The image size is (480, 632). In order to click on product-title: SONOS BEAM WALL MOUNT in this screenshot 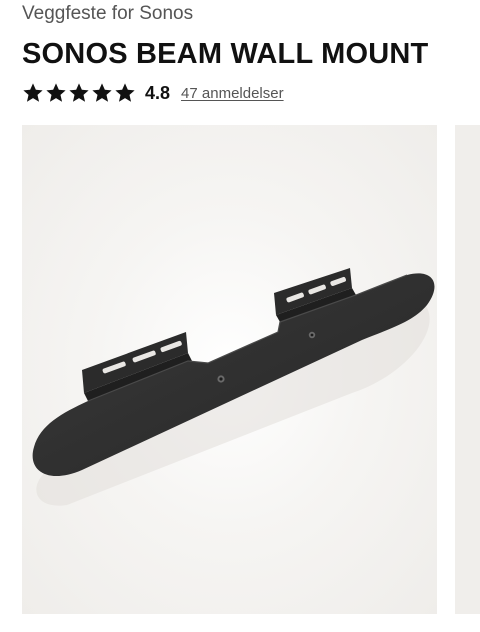, I will do `click(225, 54)`.